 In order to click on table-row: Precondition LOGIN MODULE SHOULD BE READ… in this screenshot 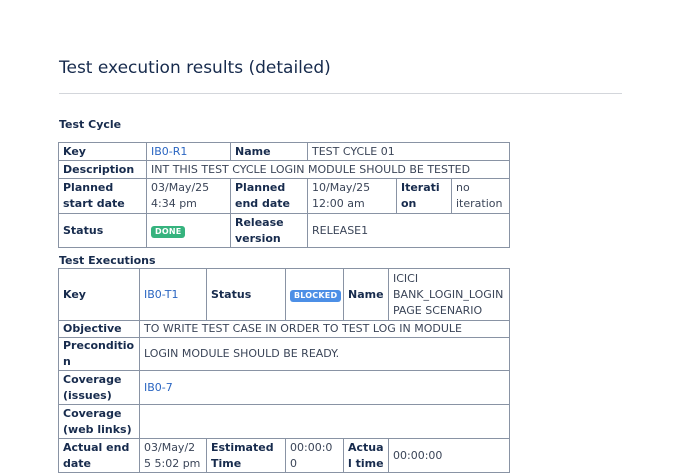, I will do `click(284, 354)`.